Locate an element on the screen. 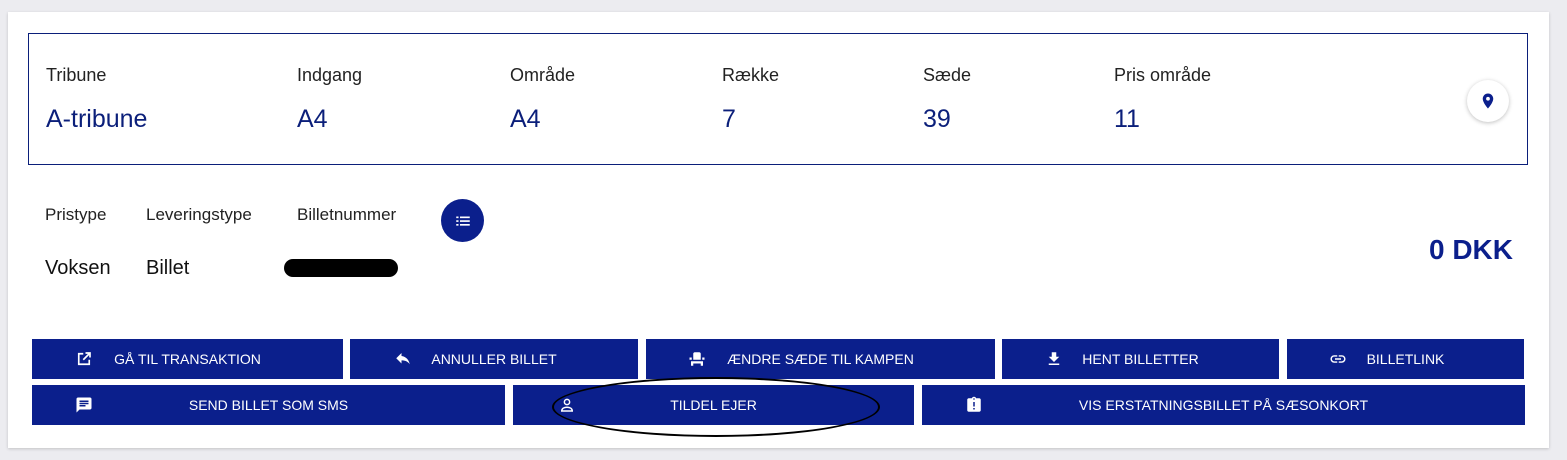 The image size is (1567, 460). ticket-number-label: Billetnummer is located at coordinates (347, 214).